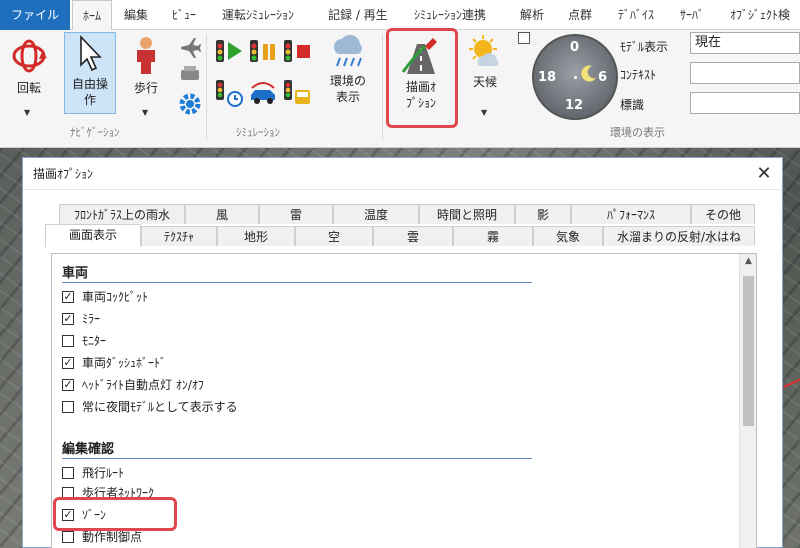  What do you see at coordinates (638, 75) in the screenshot?
I see `context-label: ｺﾝﾃｷｽﾄ` at bounding box center [638, 75].